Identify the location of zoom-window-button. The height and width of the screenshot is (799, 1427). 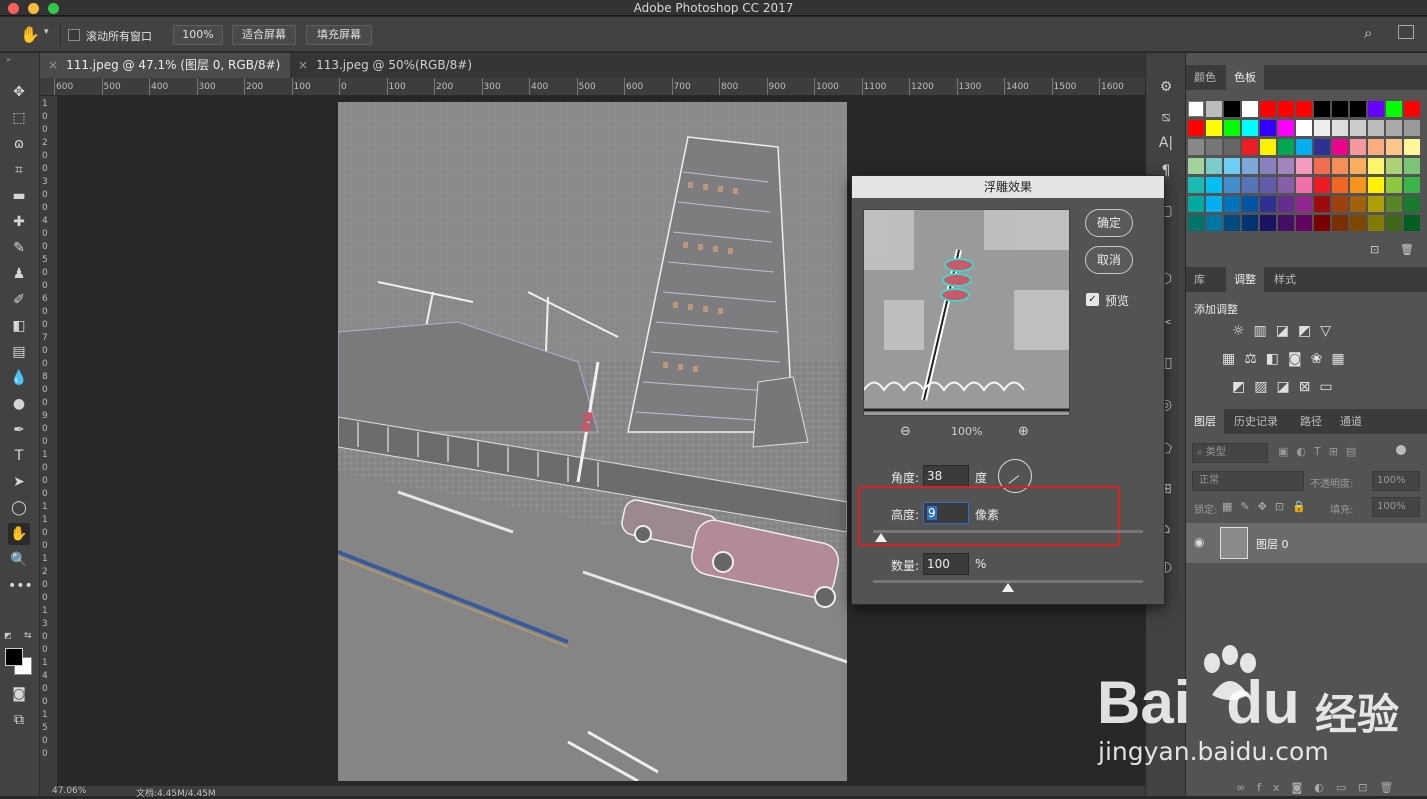
(53, 8).